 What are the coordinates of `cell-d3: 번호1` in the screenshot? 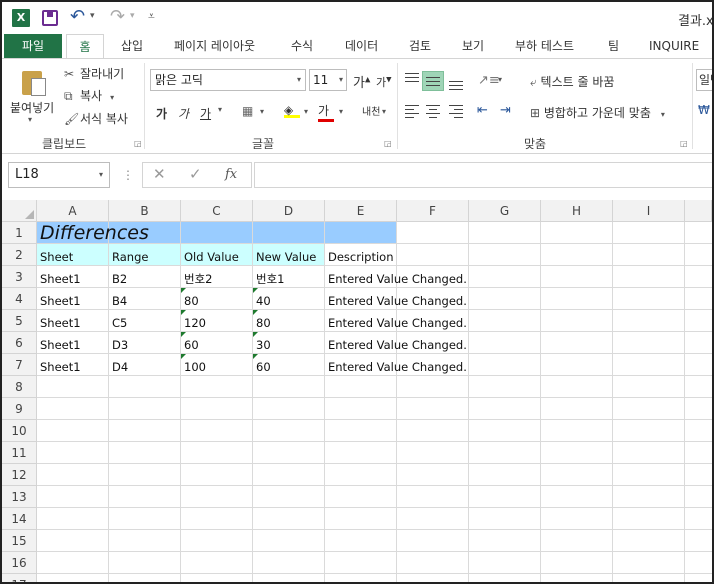 It's located at (268, 277).